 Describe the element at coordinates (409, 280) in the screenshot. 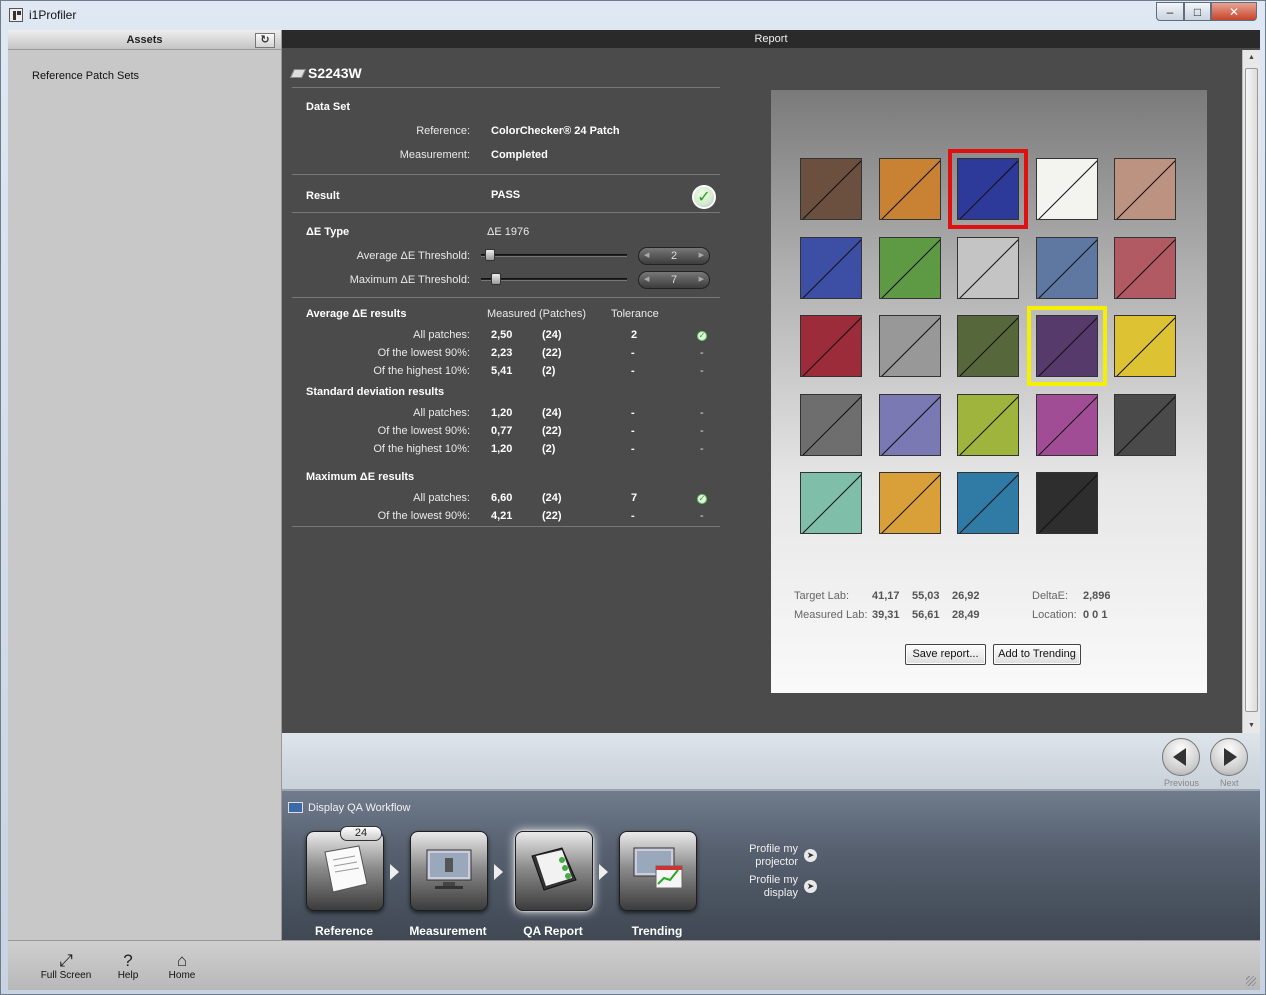

I see `max-threshold-label: Maximum ΔE Threshold:` at that location.